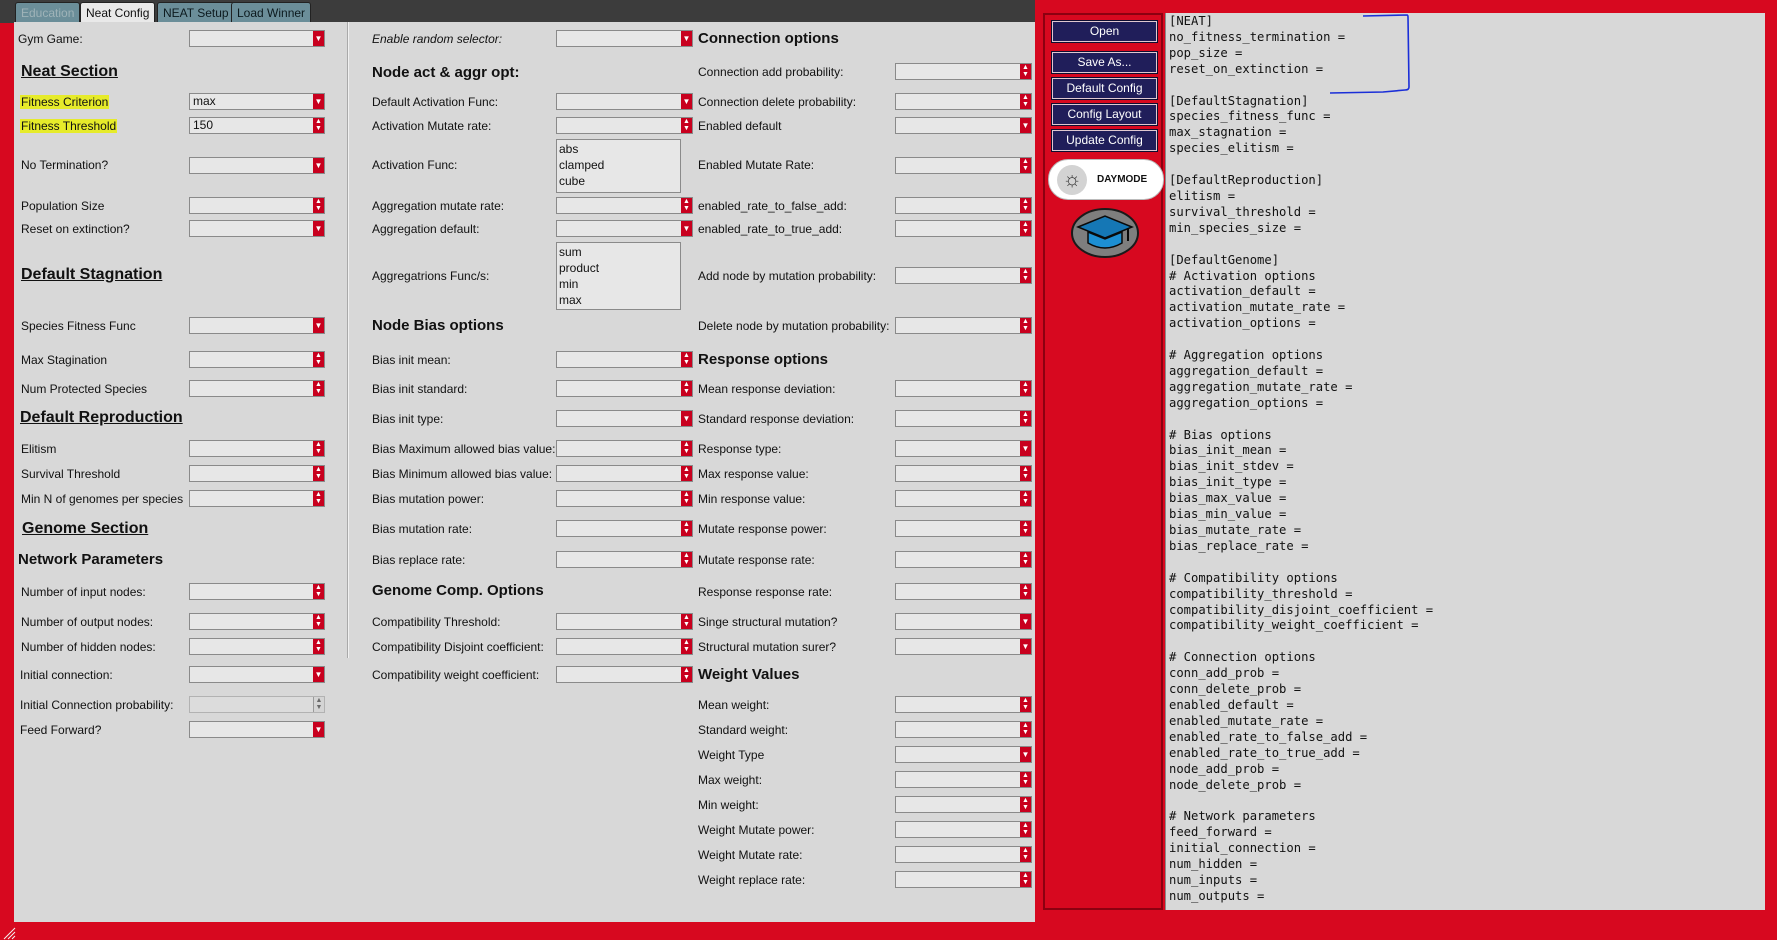 This screenshot has height=940, width=1777. What do you see at coordinates (1104, 31) in the screenshot?
I see `open-button: Open` at bounding box center [1104, 31].